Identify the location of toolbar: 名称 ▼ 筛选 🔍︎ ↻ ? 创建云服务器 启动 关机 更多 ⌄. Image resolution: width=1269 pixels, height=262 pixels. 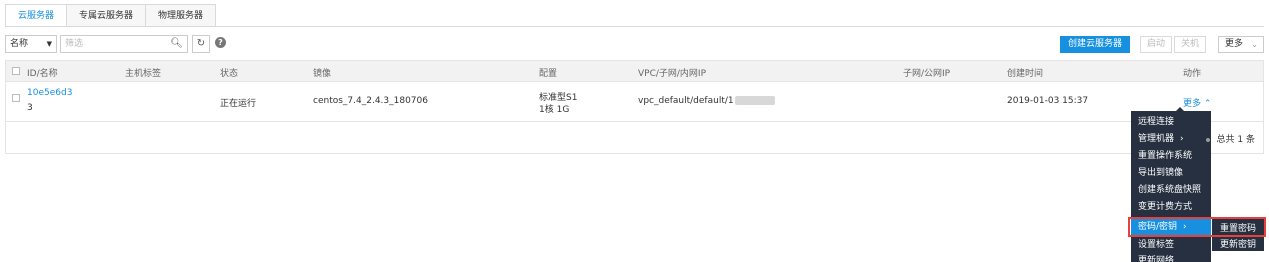
(634, 44).